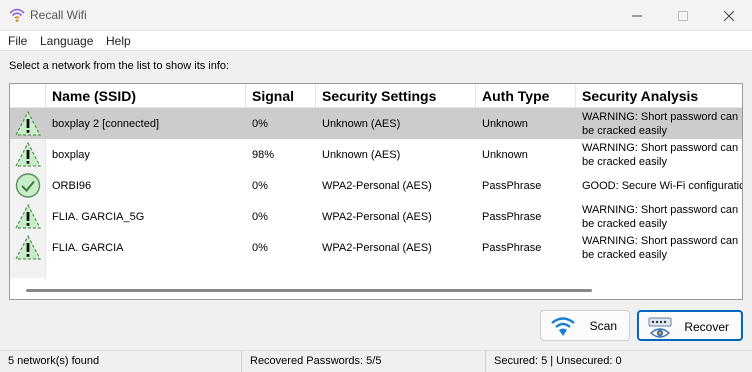 Image resolution: width=752 pixels, height=372 pixels. Describe the element at coordinates (118, 41) in the screenshot. I see `menu-help: Help` at that location.